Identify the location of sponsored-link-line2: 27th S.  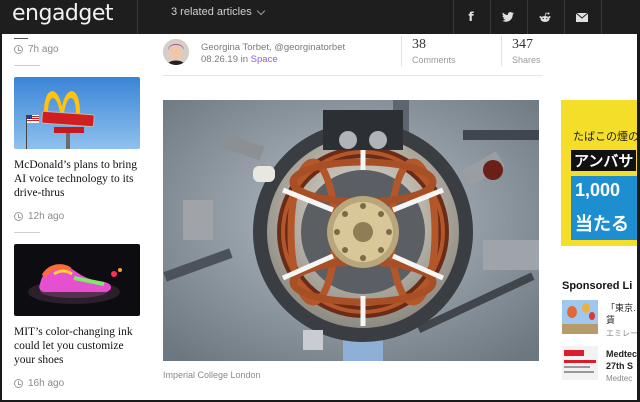
(619, 366).